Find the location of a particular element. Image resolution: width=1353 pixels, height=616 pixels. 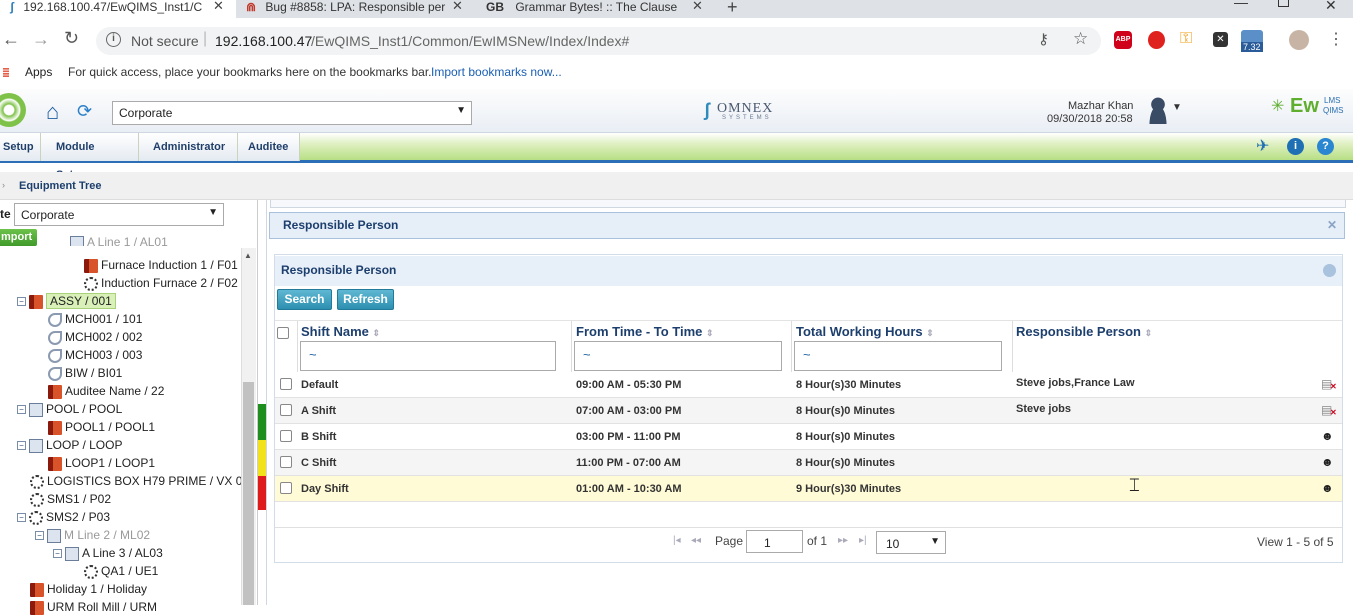

forward-icon: → is located at coordinates (41, 39).